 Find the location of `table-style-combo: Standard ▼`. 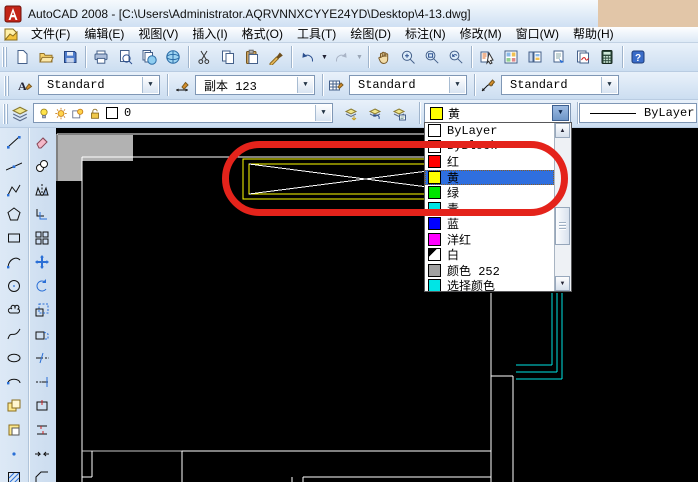

table-style-combo: Standard ▼ is located at coordinates (408, 85).